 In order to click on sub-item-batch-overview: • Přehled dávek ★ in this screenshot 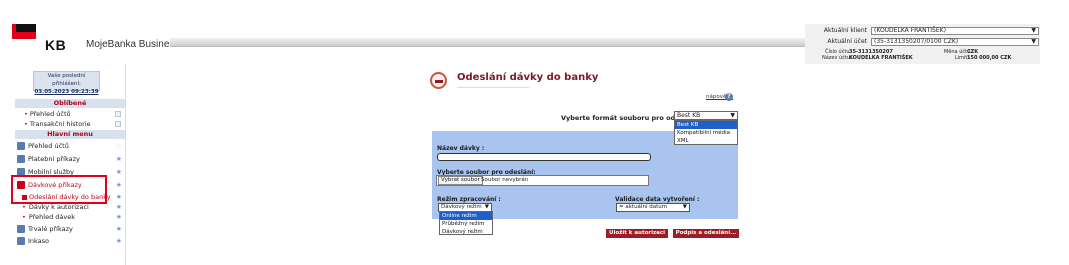, I will do `click(73, 217)`.